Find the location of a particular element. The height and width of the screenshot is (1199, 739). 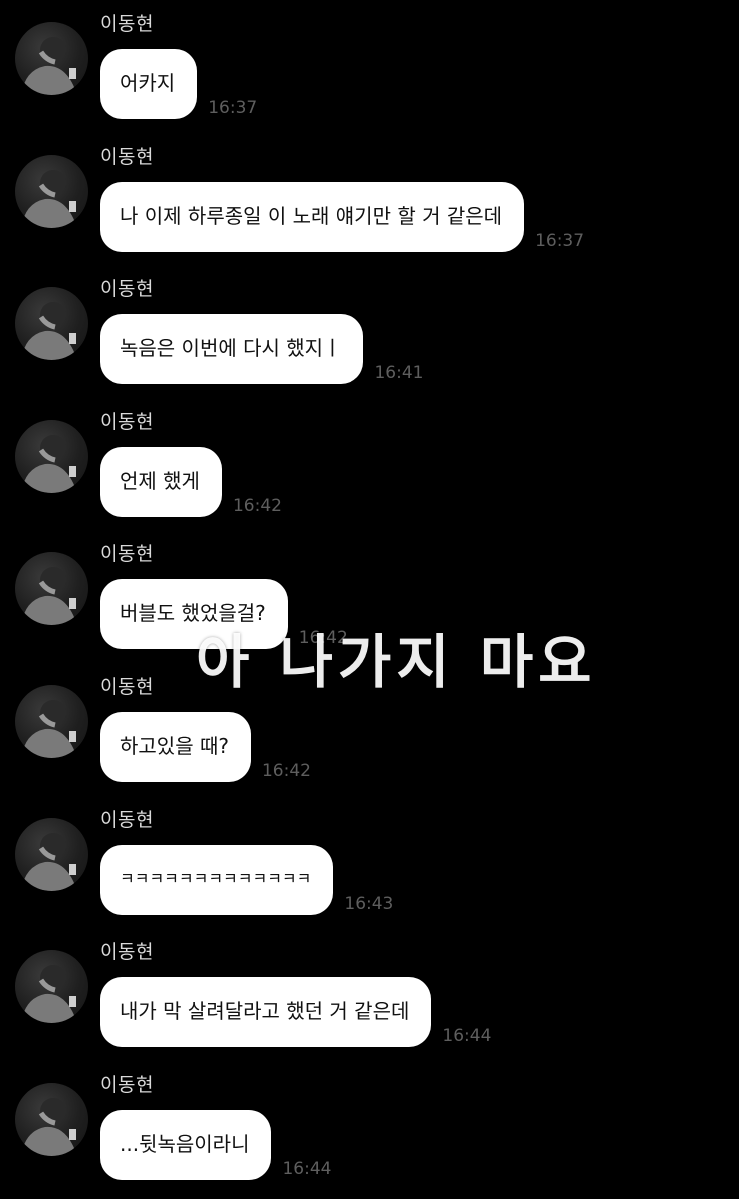

message-item: 이동현 ...뒷녹음이라니 16:44 is located at coordinates (369, 1127).